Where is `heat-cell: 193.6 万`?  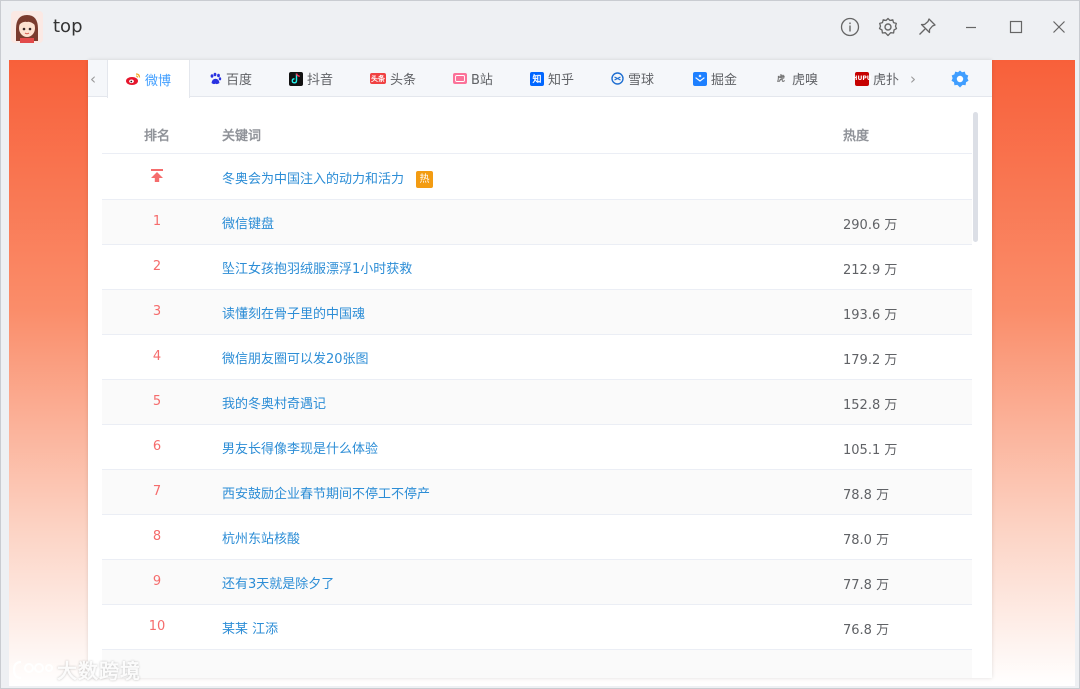
heat-cell: 193.6 万 is located at coordinates (870, 315).